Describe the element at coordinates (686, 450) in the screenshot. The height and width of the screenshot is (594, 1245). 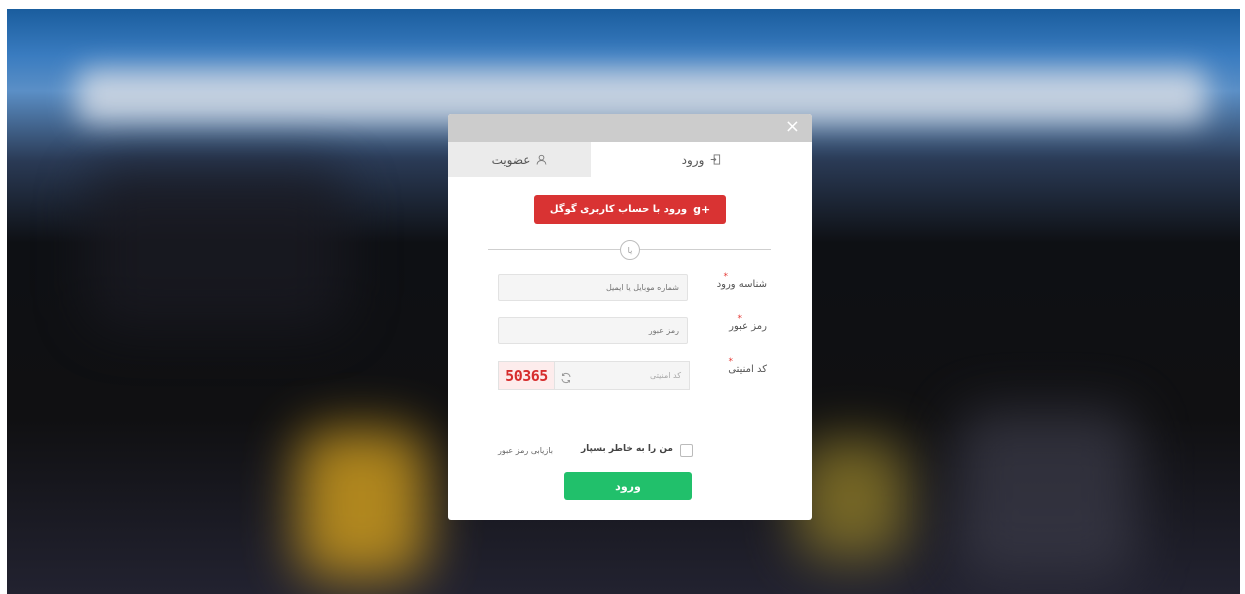
I see `remember-me-checkbox` at that location.